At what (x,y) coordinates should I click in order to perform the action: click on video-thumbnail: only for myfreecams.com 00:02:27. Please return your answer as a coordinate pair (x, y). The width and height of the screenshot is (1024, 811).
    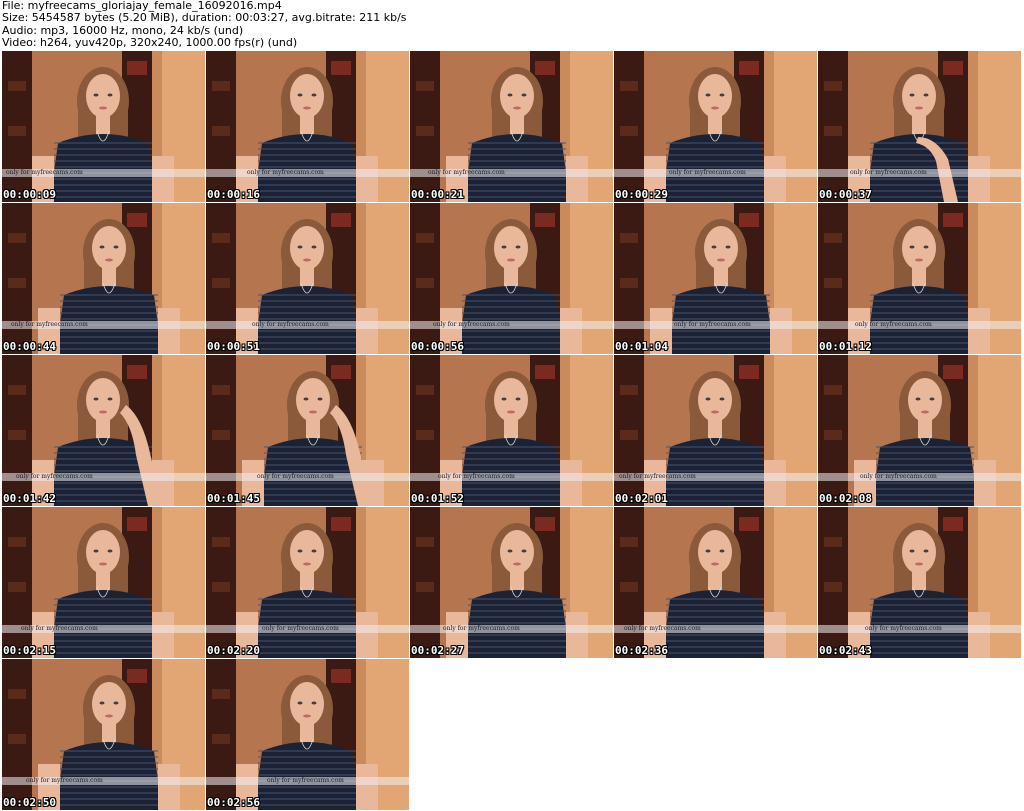
    Looking at the image, I should click on (511, 582).